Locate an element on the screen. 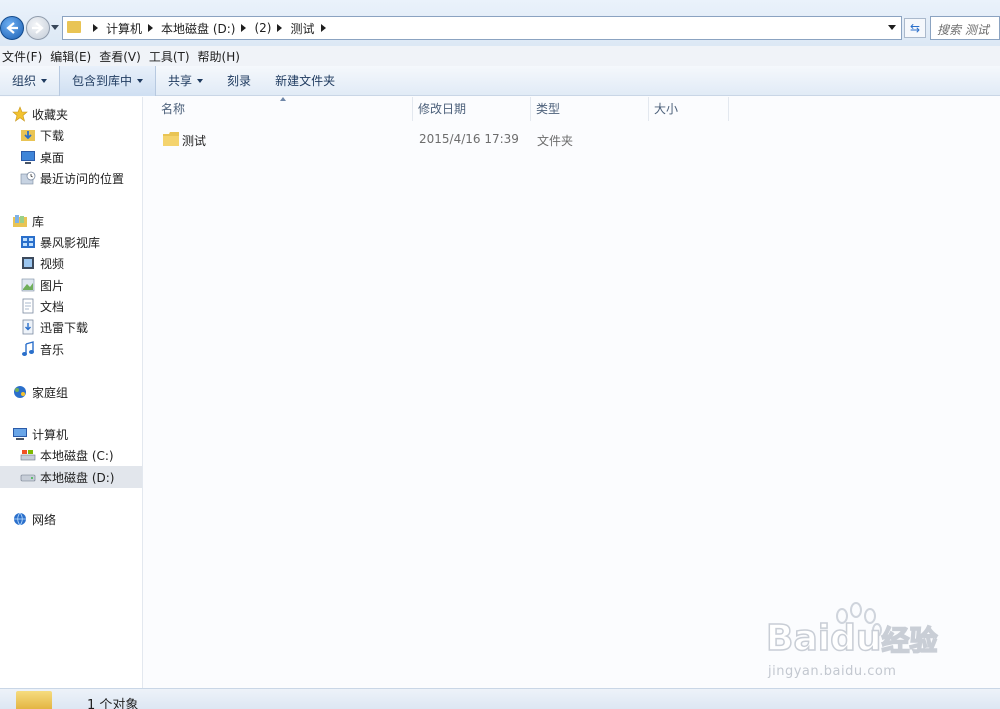 The image size is (1000, 709). nav-favorites-label: 收藏夹 is located at coordinates (50, 114).